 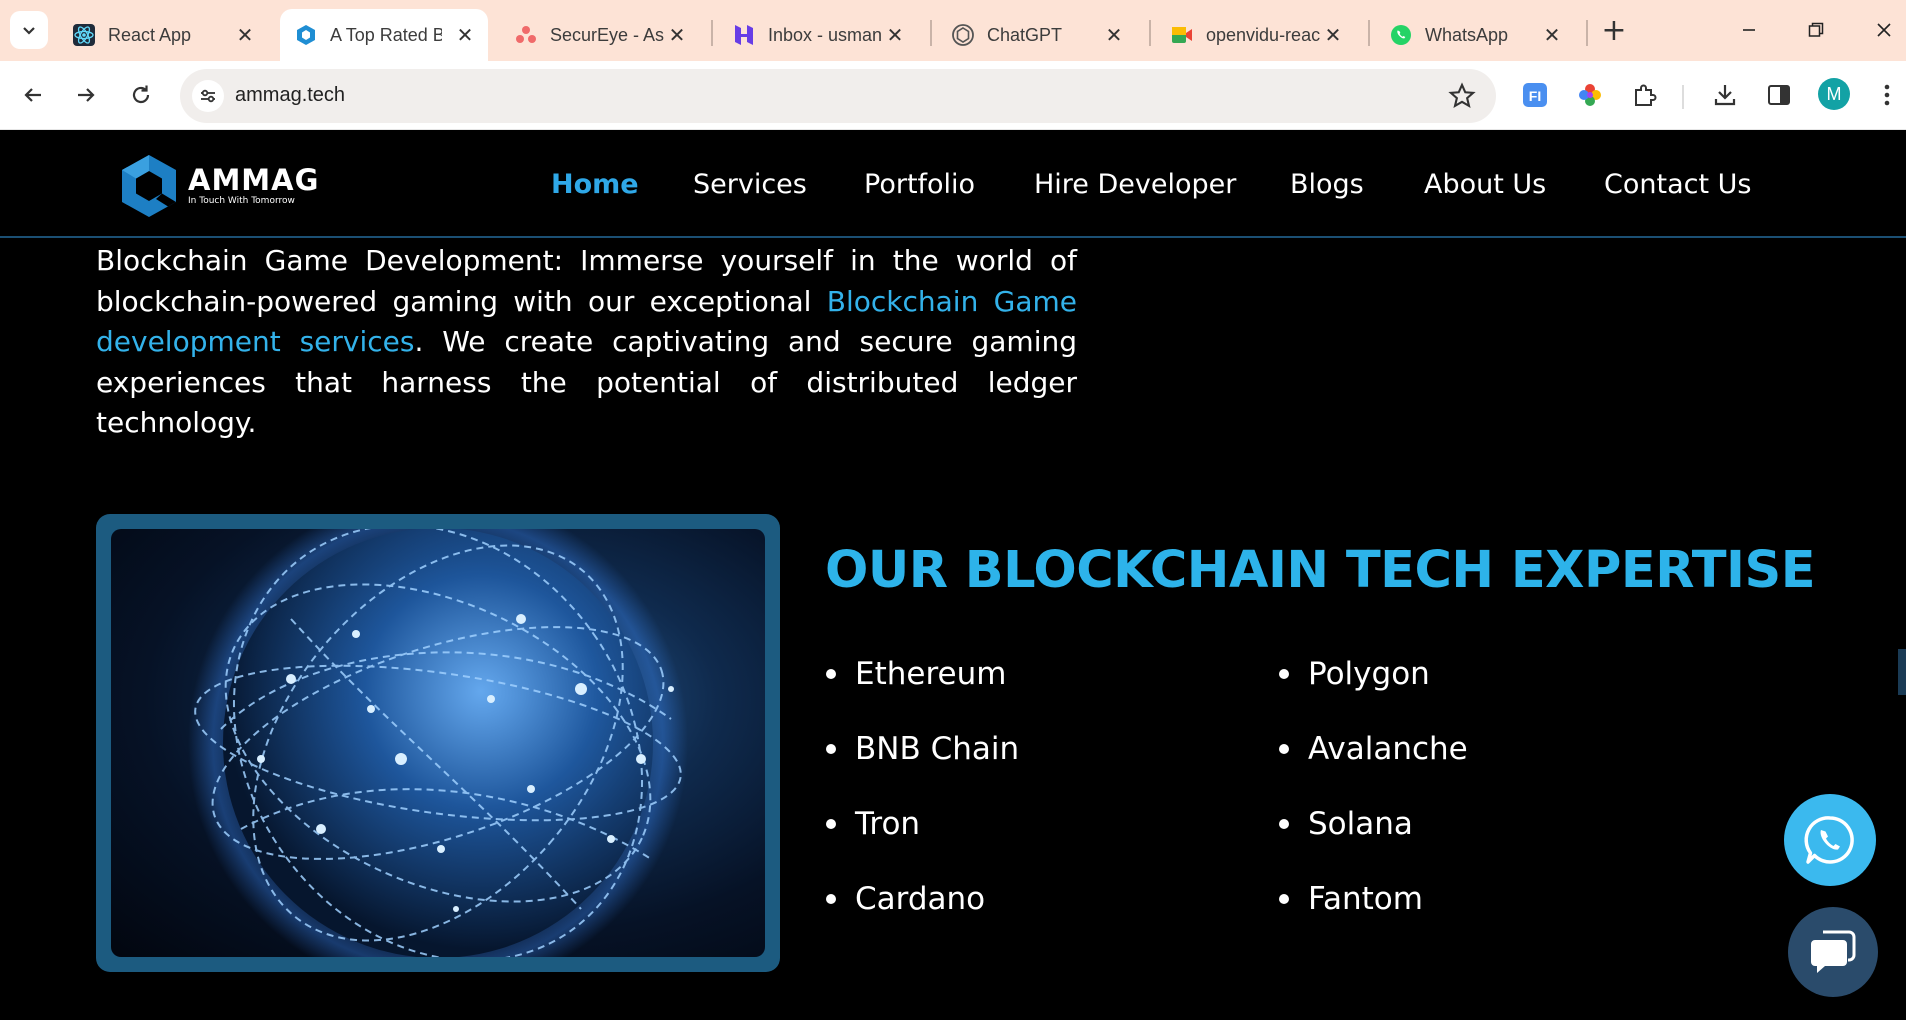 What do you see at coordinates (920, 899) in the screenshot?
I see `tech-cardano: Cardano` at bounding box center [920, 899].